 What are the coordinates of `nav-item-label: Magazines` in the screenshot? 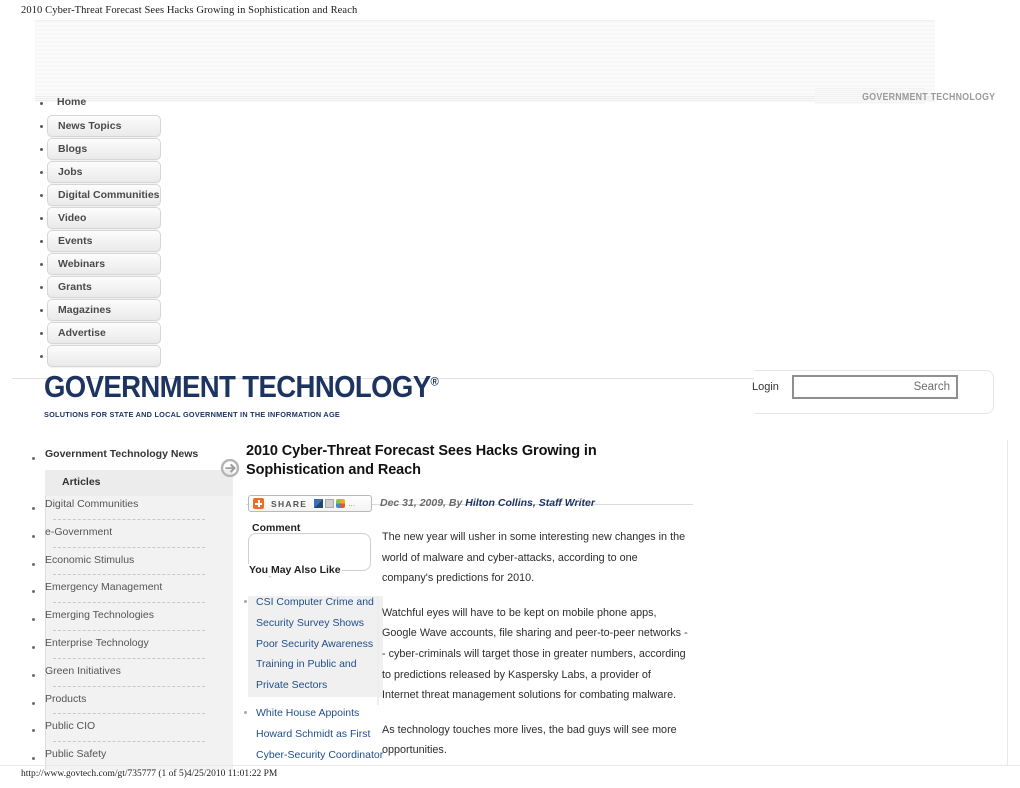 It's located at (104, 310).